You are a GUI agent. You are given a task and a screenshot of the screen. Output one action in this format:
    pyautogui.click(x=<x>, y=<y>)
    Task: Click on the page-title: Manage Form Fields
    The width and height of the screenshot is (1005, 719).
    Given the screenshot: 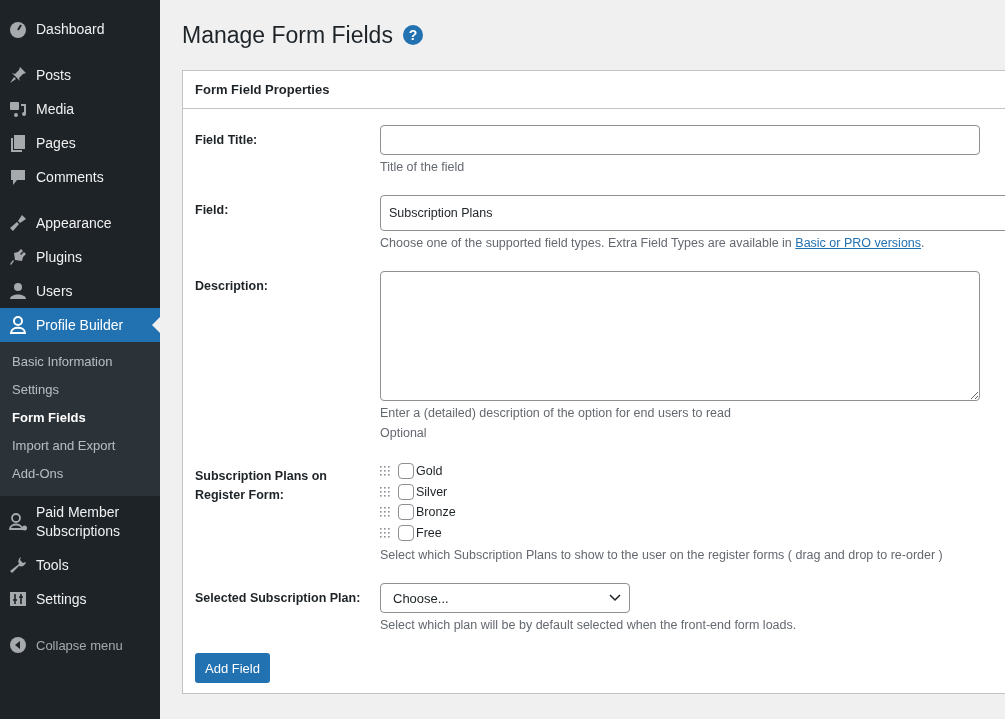 What is the action you would take?
    pyautogui.click(x=287, y=35)
    